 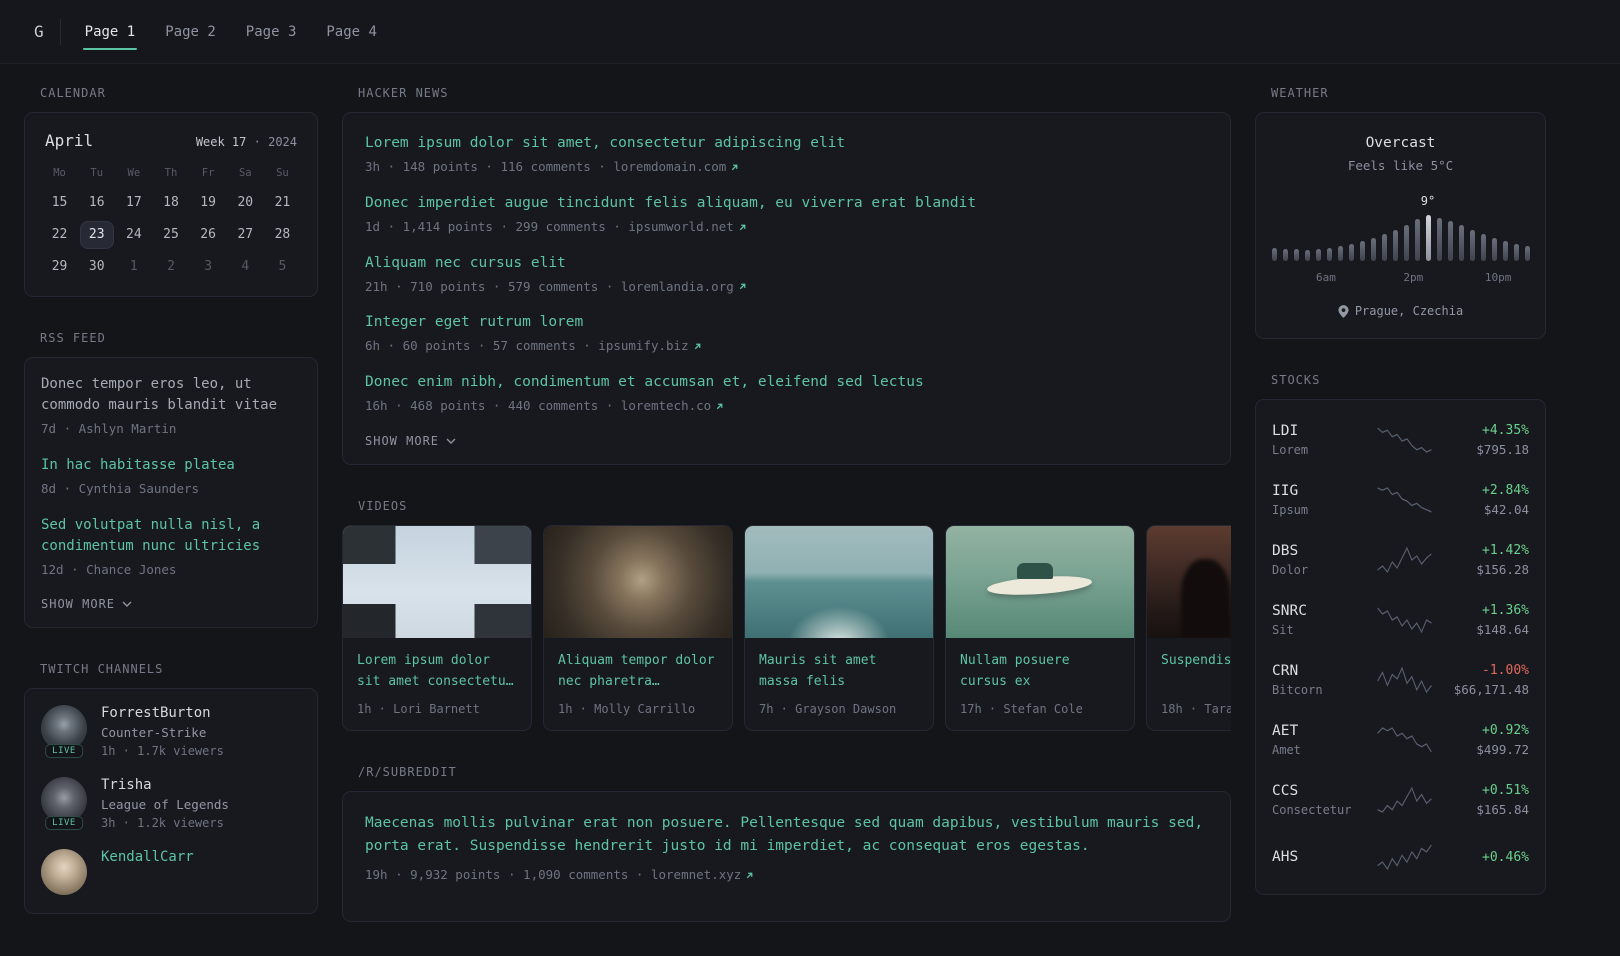 What do you see at coordinates (245, 235) in the screenshot?
I see `calendar-day: 27` at bounding box center [245, 235].